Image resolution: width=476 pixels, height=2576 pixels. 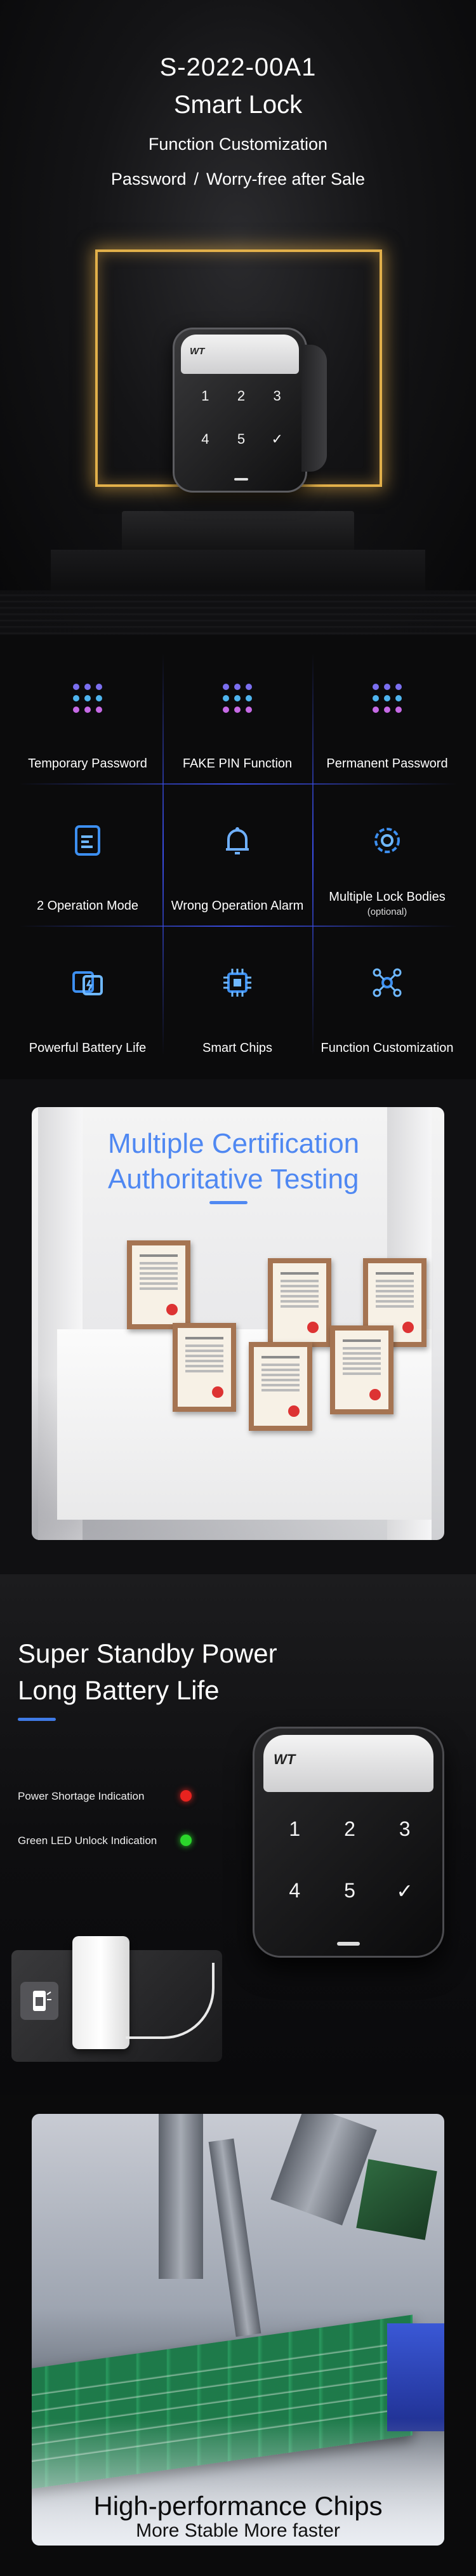 I want to click on usb-charge-icon, so click(x=39, y=2001).